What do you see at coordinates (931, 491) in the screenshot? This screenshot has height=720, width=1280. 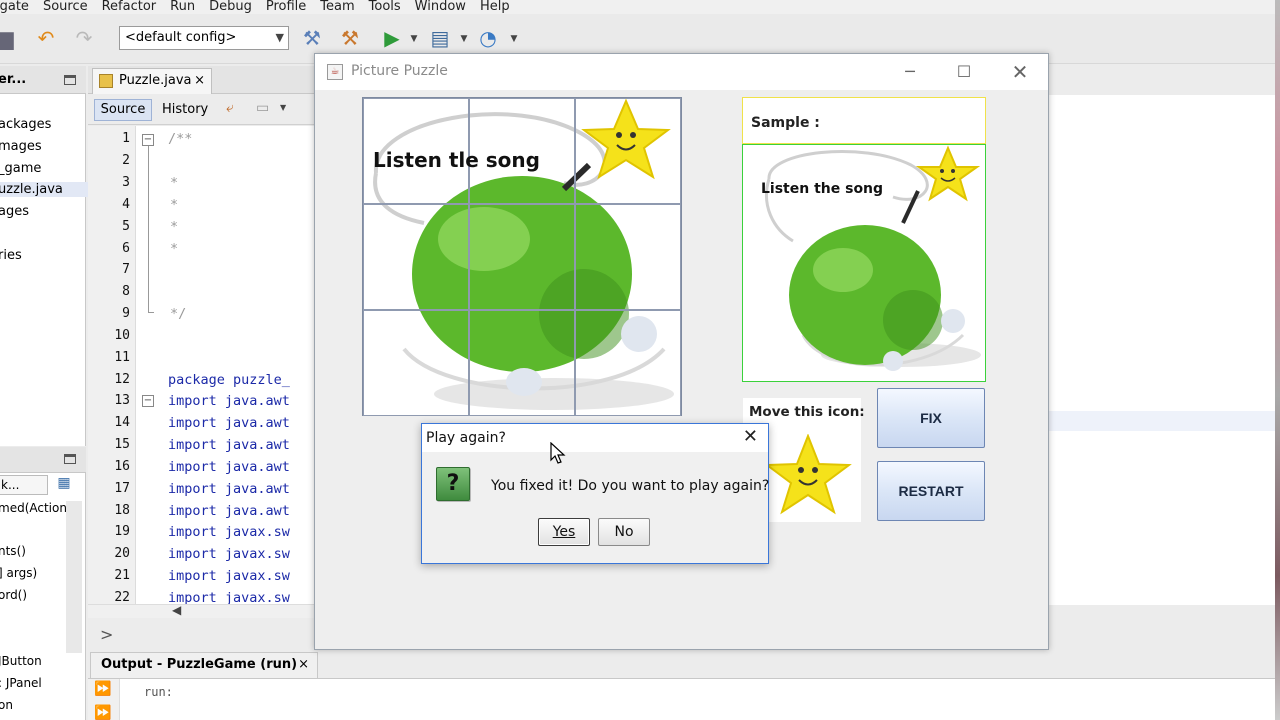 I see `restart-button: RESTART` at bounding box center [931, 491].